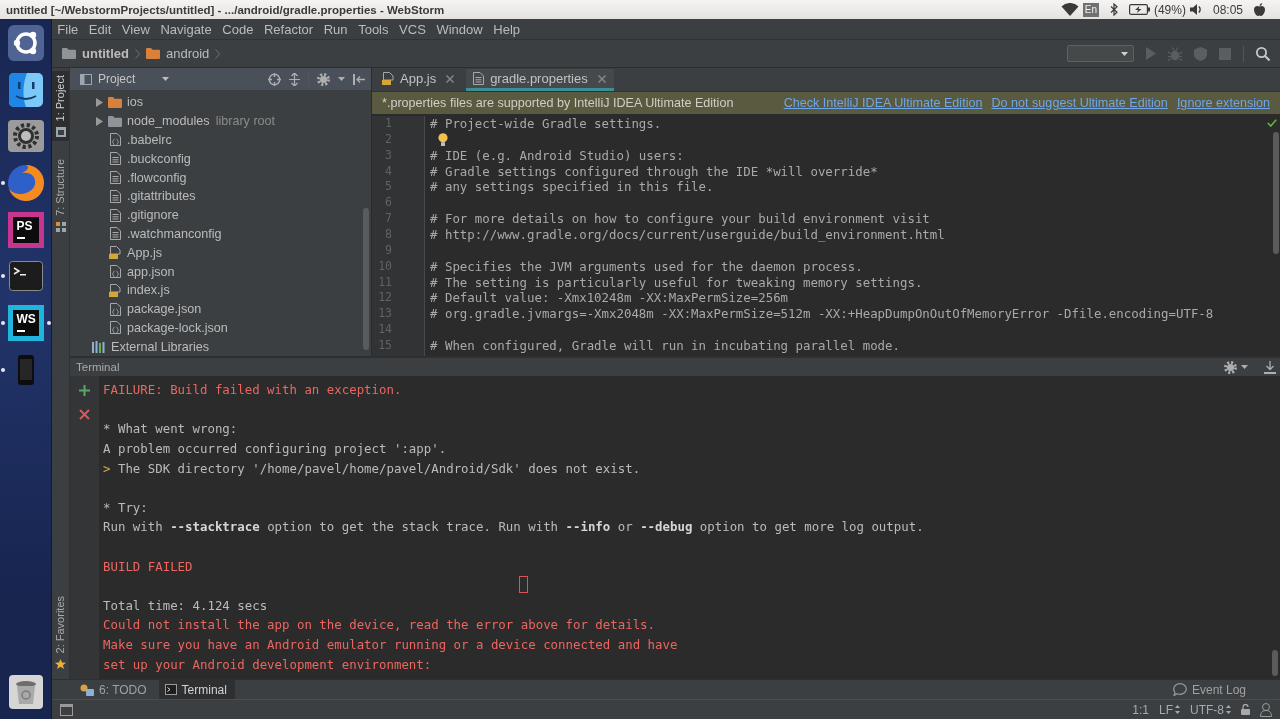 Image resolution: width=1280 pixels, height=719 pixels. I want to click on notification-link: Ignore extension, so click(1223, 103).